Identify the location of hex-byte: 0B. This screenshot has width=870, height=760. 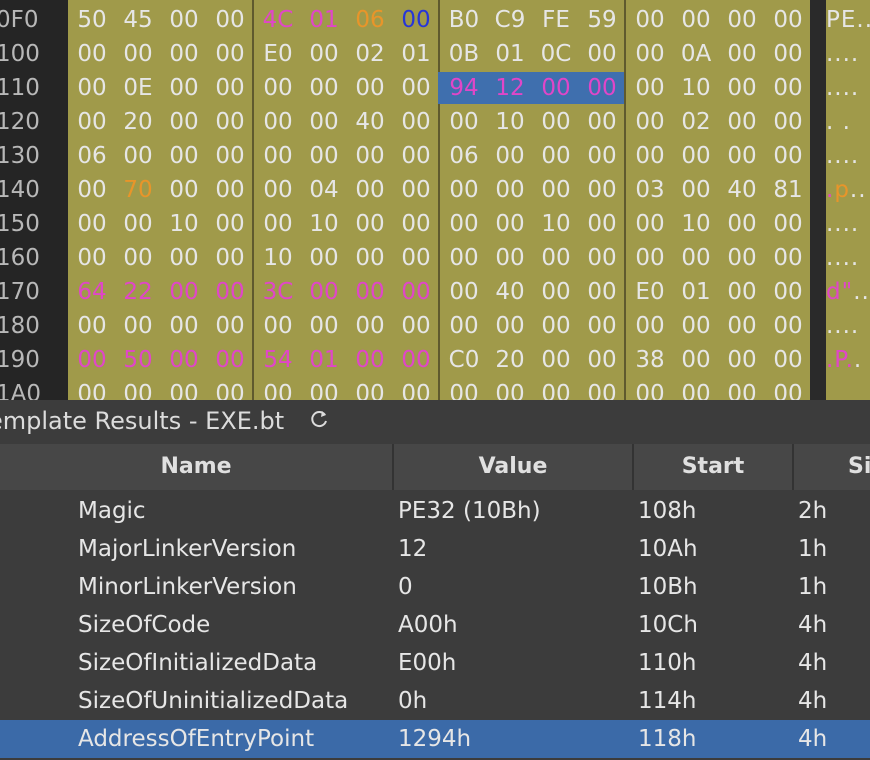
(464, 54).